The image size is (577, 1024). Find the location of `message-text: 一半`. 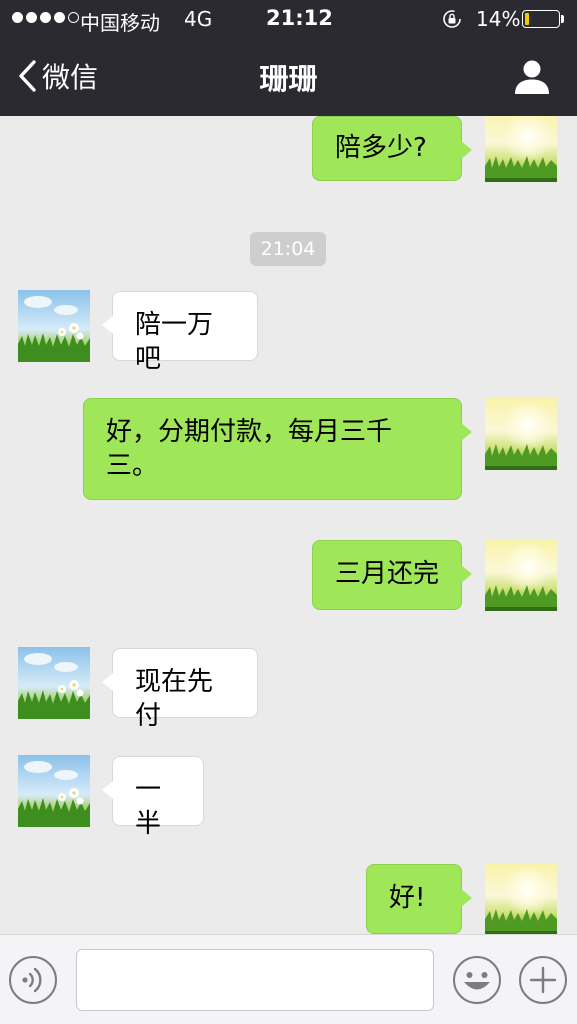

message-text: 一半 is located at coordinates (148, 807).